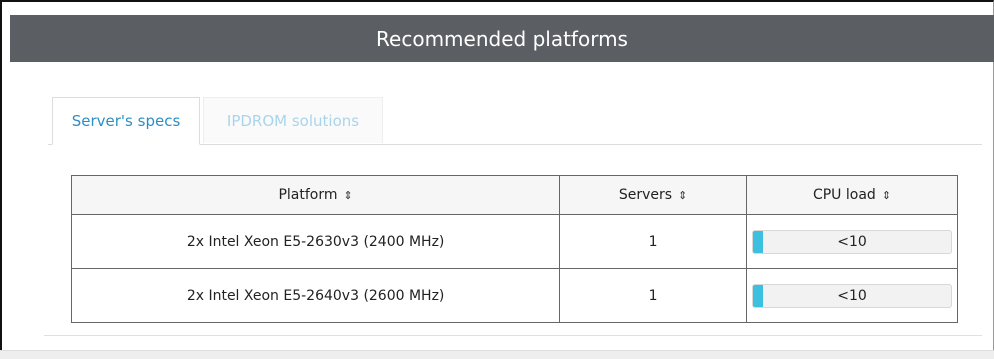 This screenshot has width=994, height=359. What do you see at coordinates (645, 195) in the screenshot?
I see `column-header-label: Servers` at bounding box center [645, 195].